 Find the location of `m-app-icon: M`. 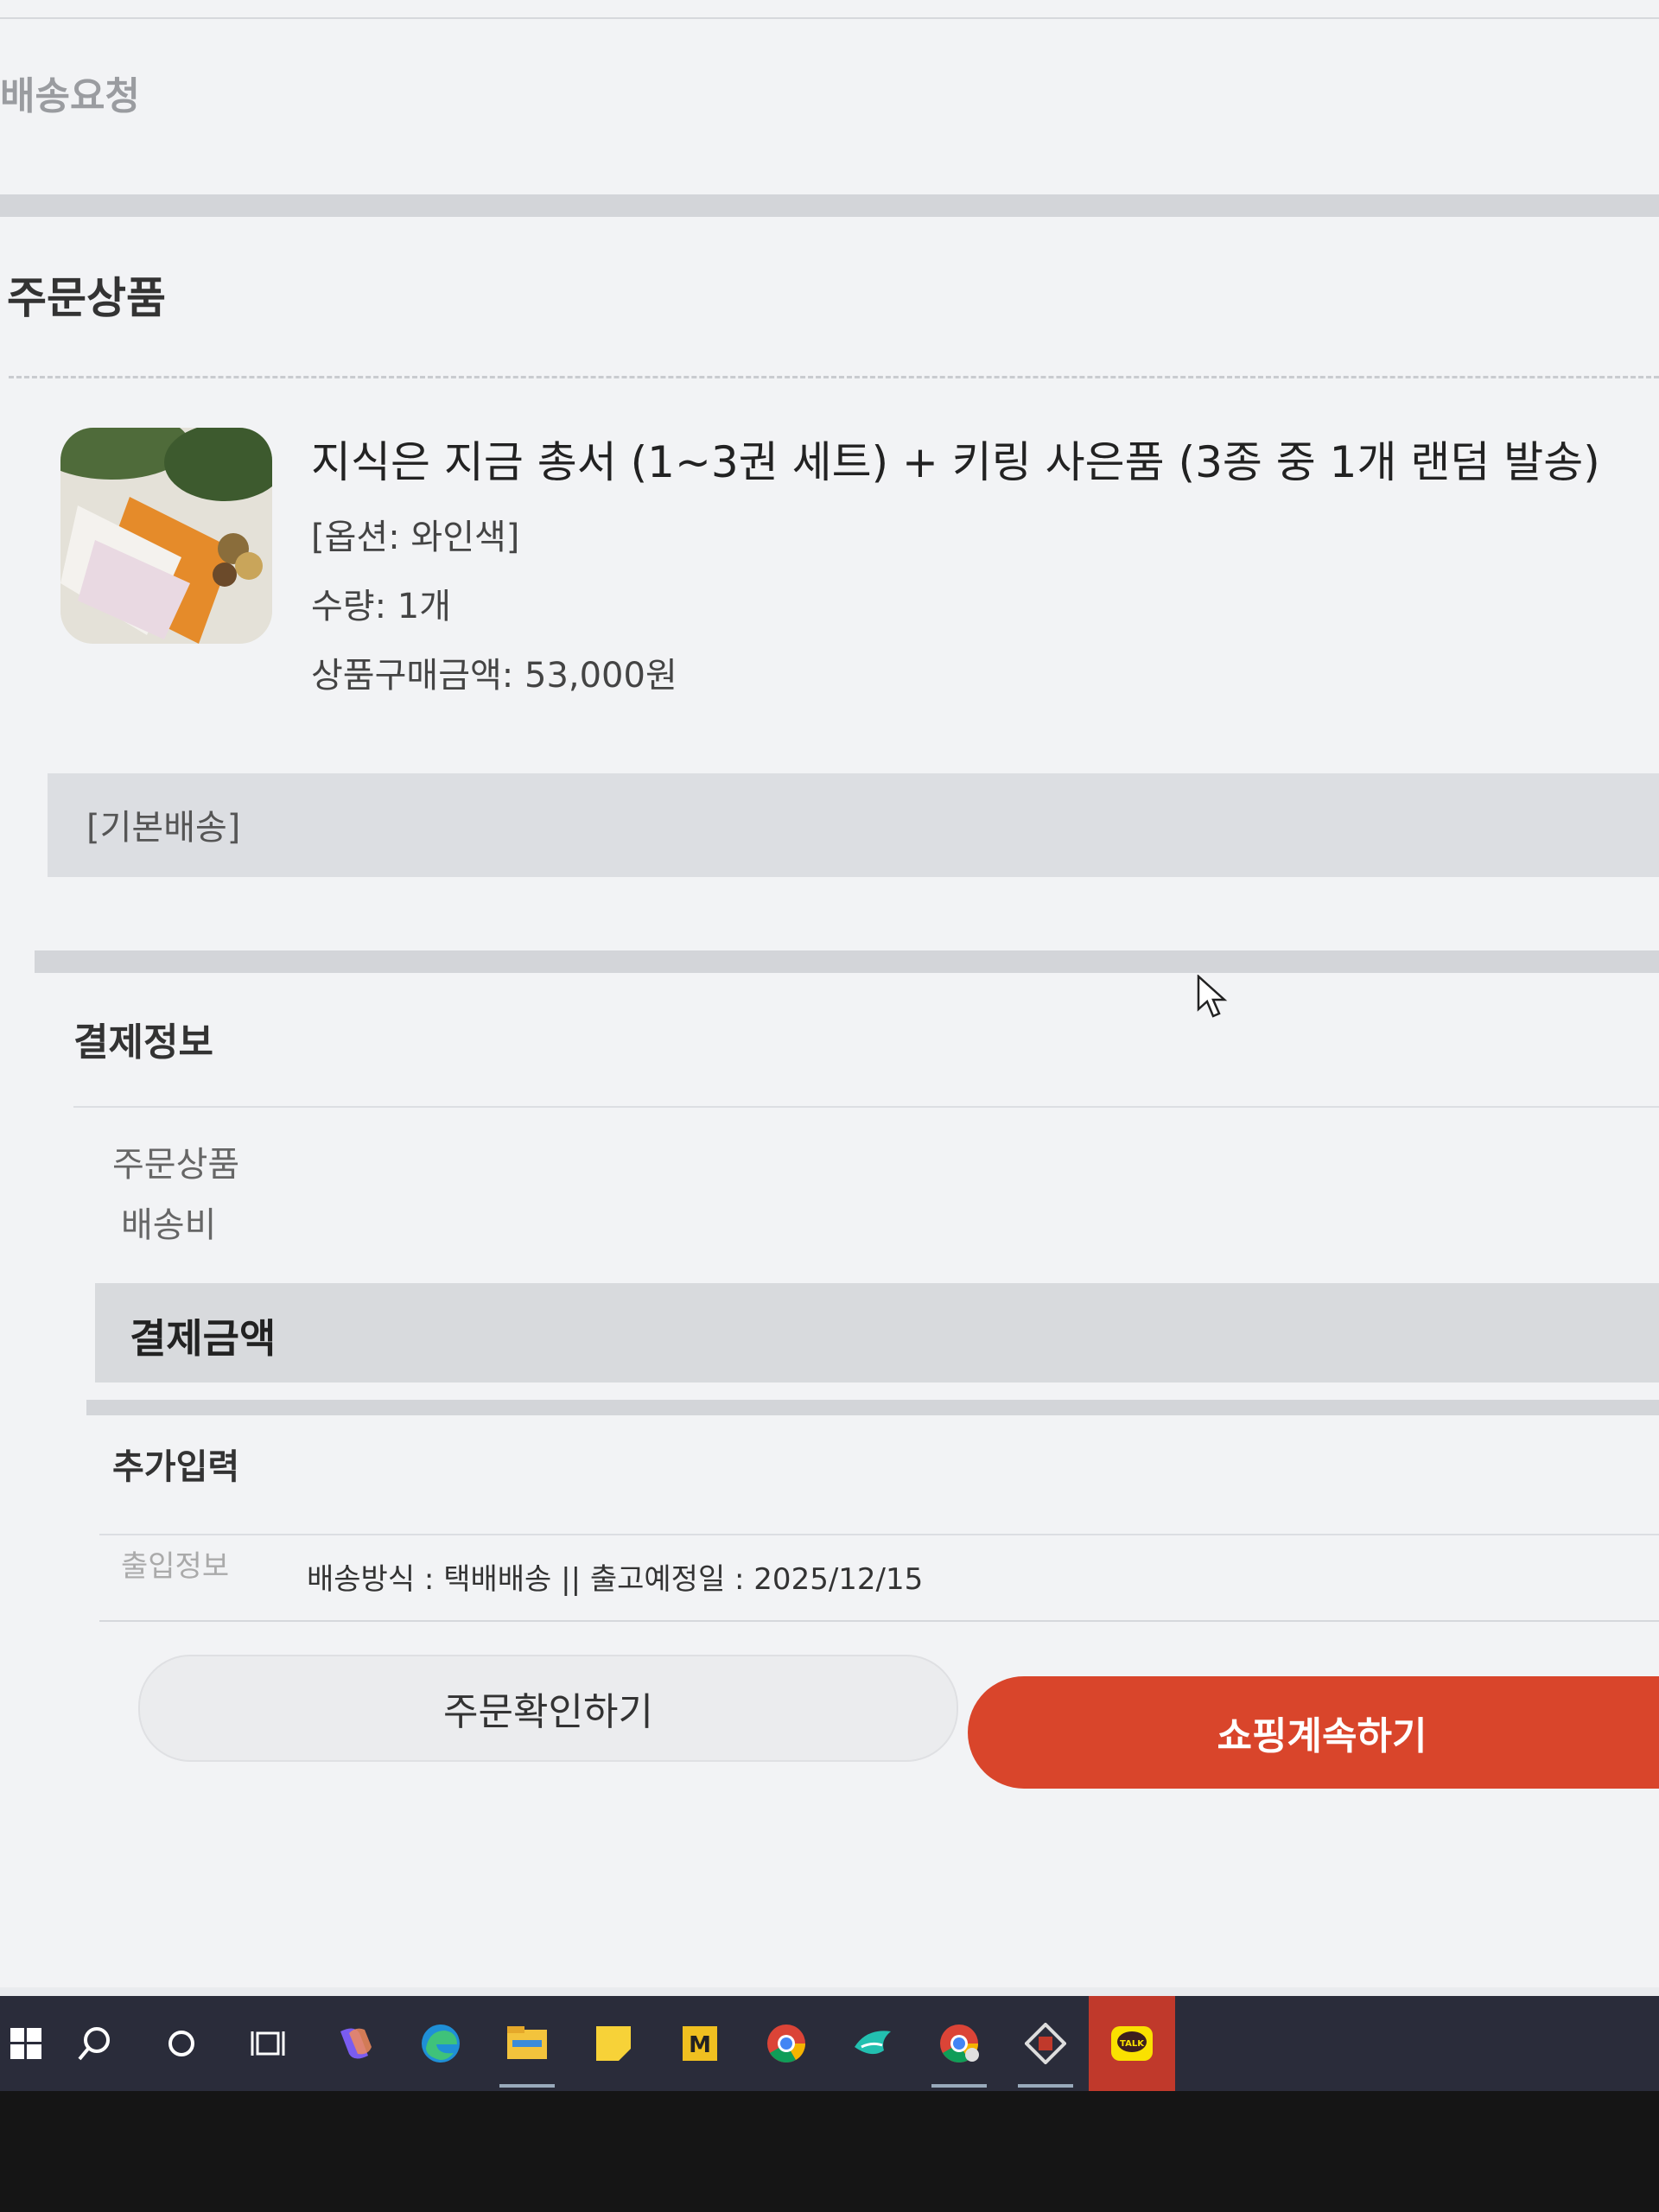

m-app-icon: M is located at coordinates (700, 2043).